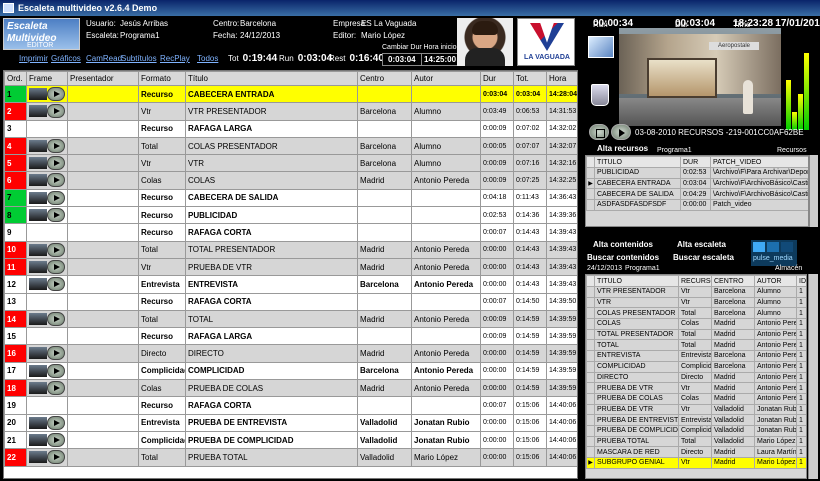  What do you see at coordinates (15, 440) in the screenshot?
I see `ord-cell: 21` at bounding box center [15, 440].